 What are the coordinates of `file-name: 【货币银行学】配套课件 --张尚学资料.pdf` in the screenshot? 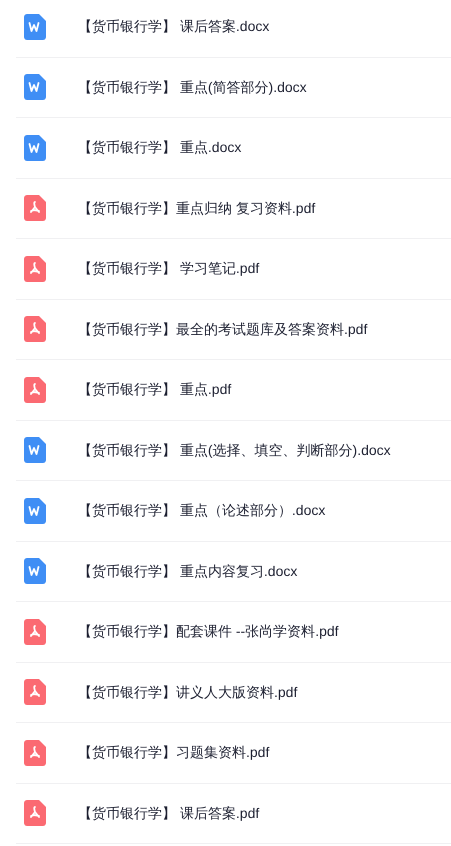 It's located at (208, 631).